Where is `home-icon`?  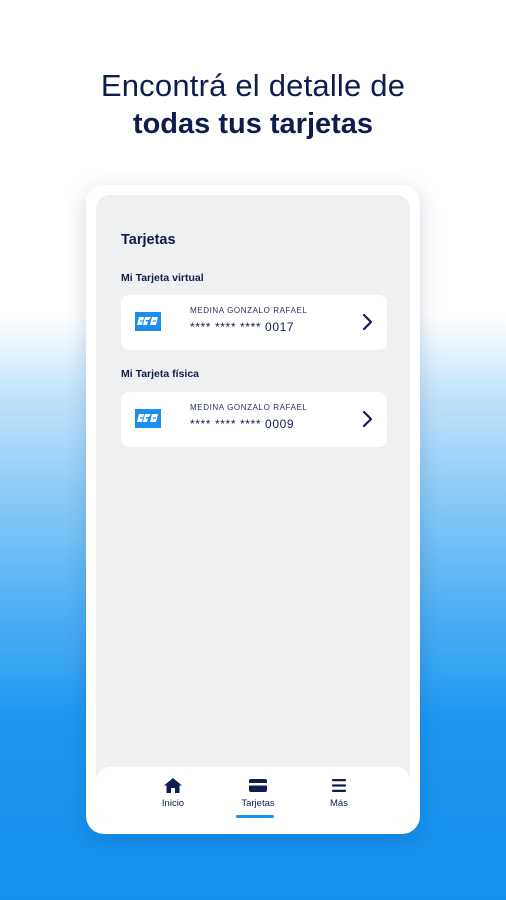 home-icon is located at coordinates (173, 785).